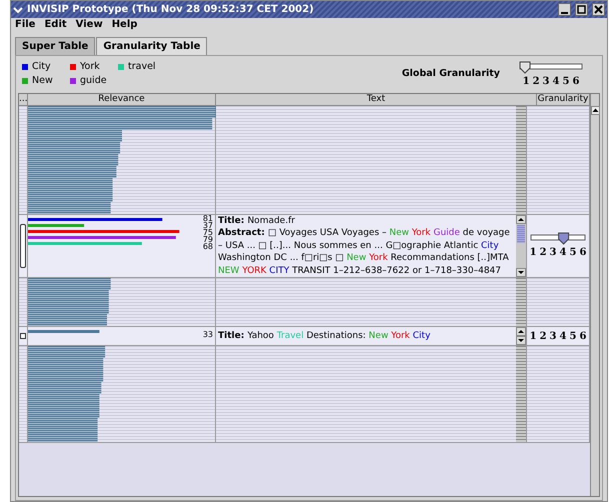 This screenshot has height=502, width=616. Describe the element at coordinates (521, 234) in the screenshot. I see `scroll-thumb` at that location.